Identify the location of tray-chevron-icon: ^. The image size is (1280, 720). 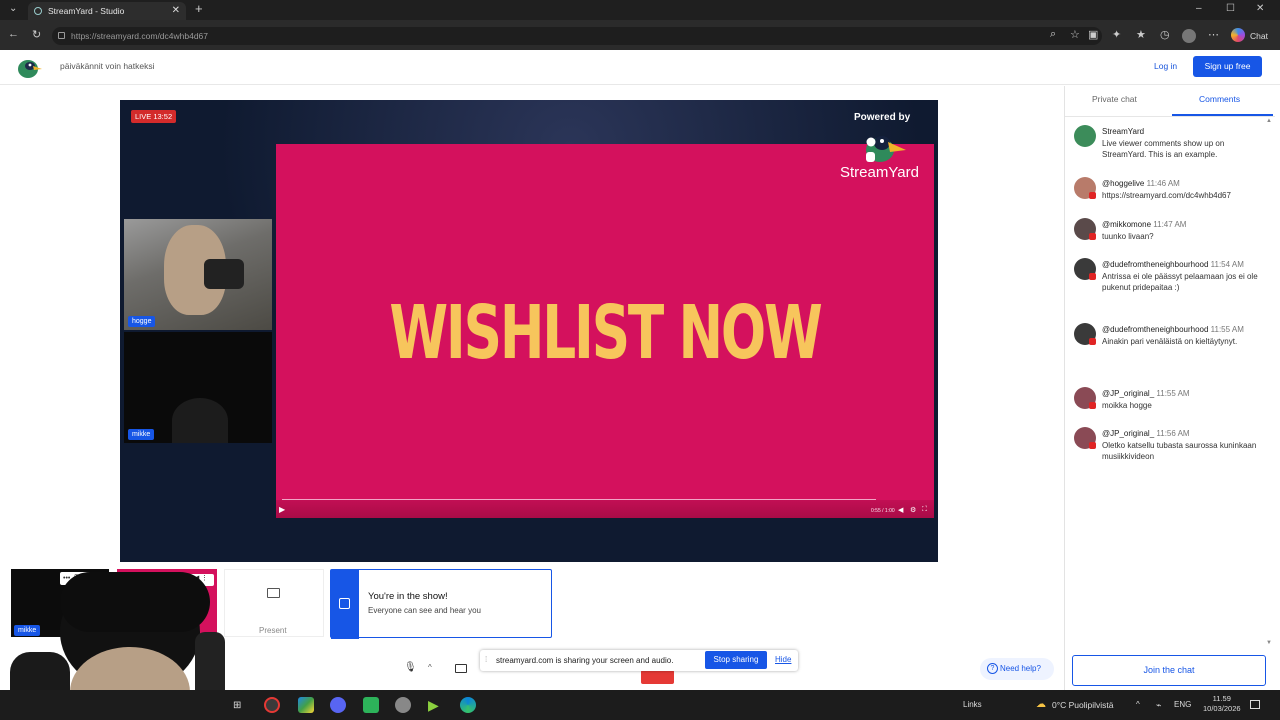
(1138, 704).